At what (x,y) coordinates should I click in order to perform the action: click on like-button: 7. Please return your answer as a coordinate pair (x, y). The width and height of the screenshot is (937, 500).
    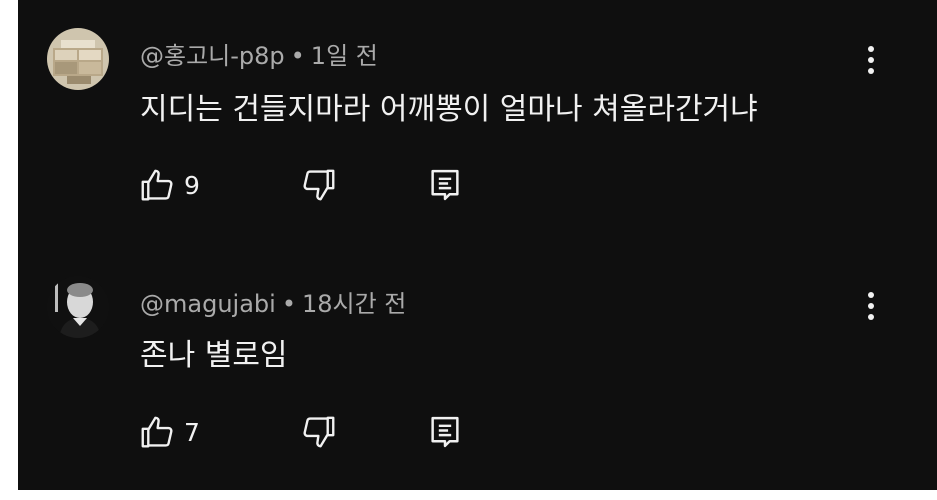
    Looking at the image, I should click on (169, 432).